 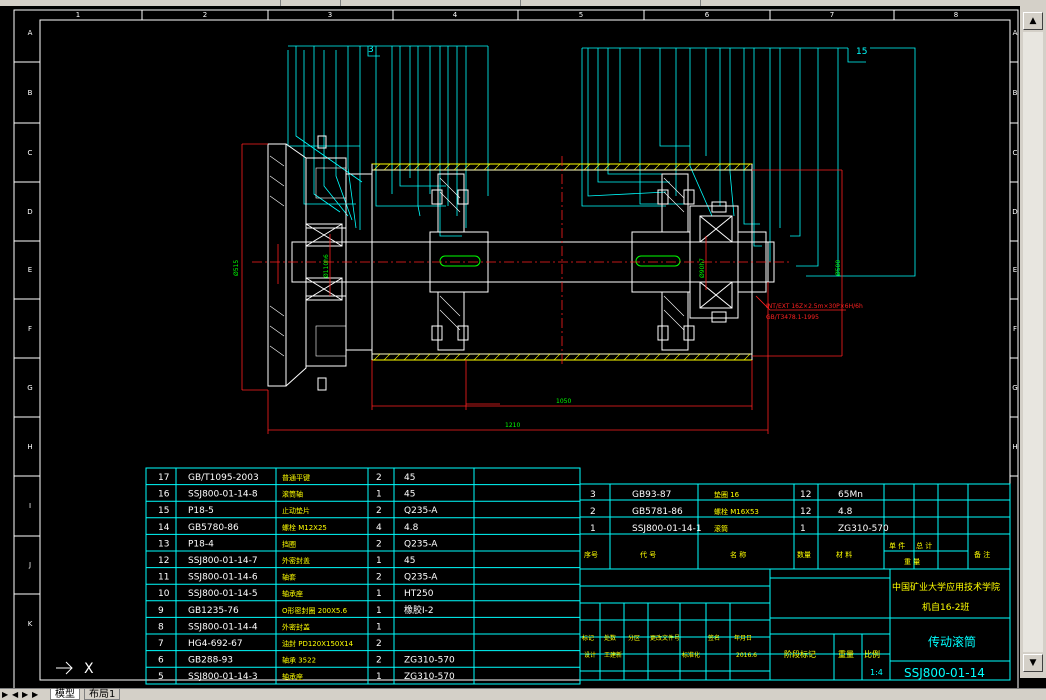 What do you see at coordinates (30, 93) in the screenshot?
I see `zone-row-b: B` at bounding box center [30, 93].